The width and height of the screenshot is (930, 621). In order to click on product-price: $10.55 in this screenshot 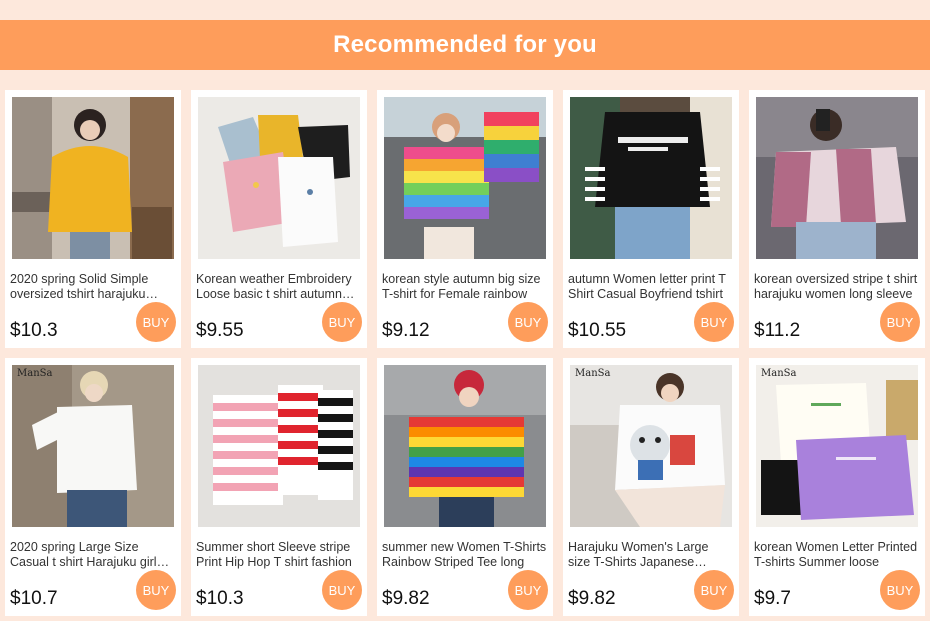, I will do `click(597, 330)`.